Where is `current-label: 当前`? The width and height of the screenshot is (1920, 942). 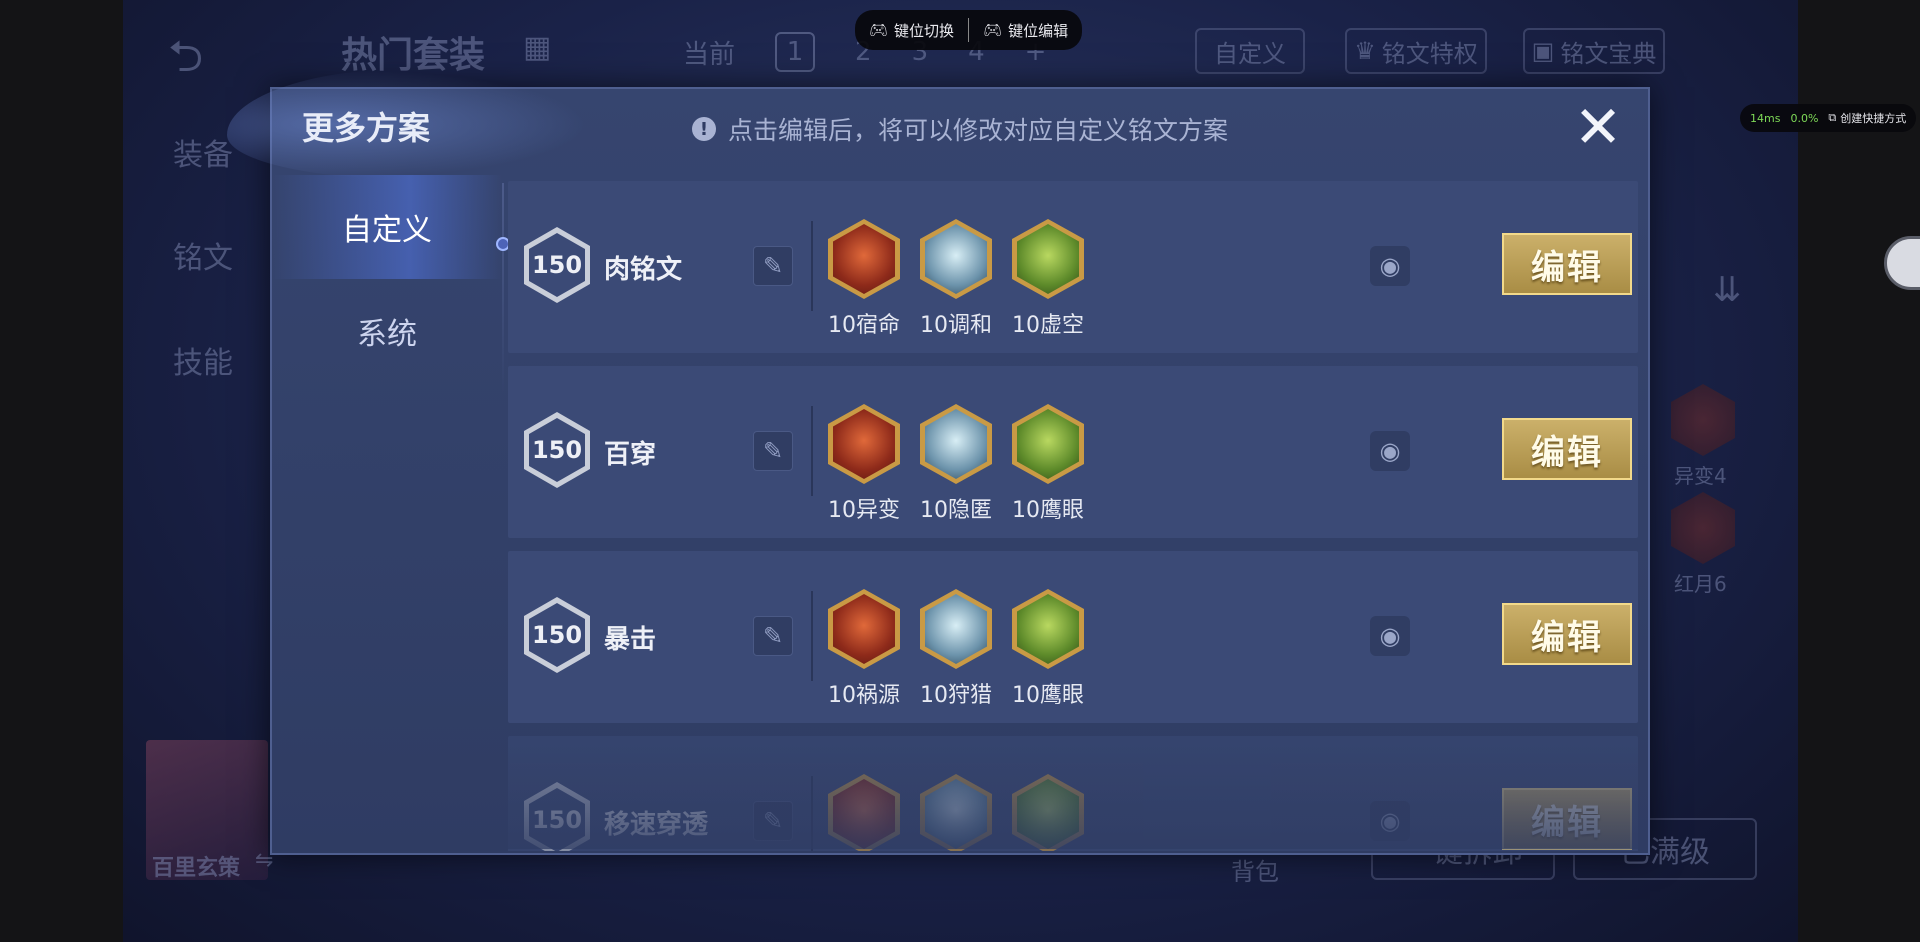
current-label: 当前 is located at coordinates (709, 54).